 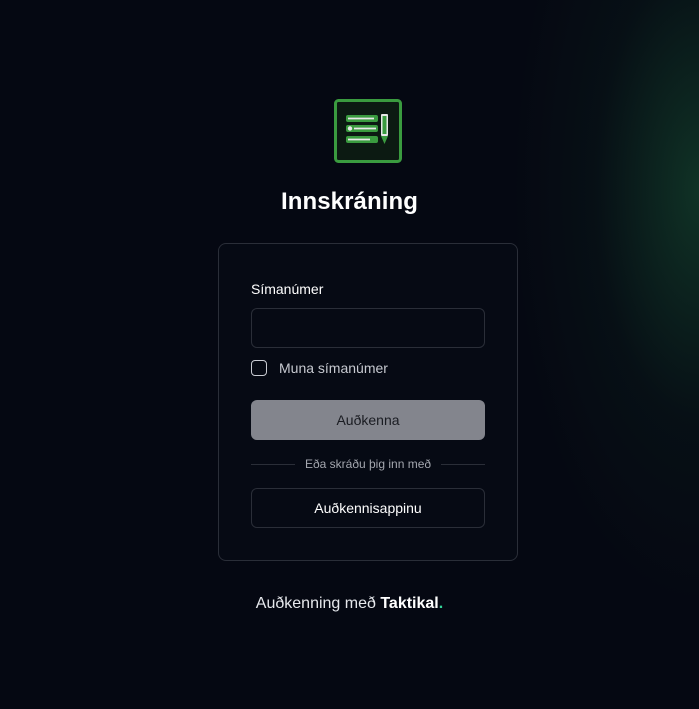 I want to click on divider-line-right, so click(x=463, y=464).